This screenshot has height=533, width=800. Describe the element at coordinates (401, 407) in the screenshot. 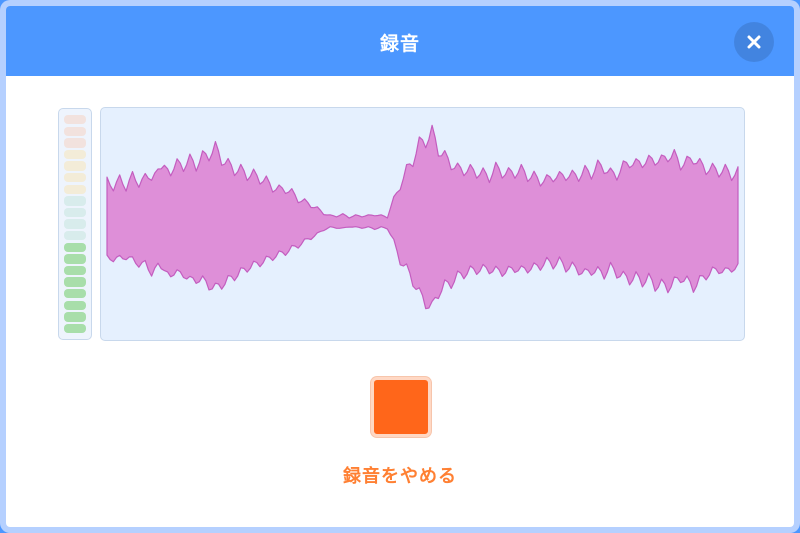

I see `stop-recording-button` at that location.